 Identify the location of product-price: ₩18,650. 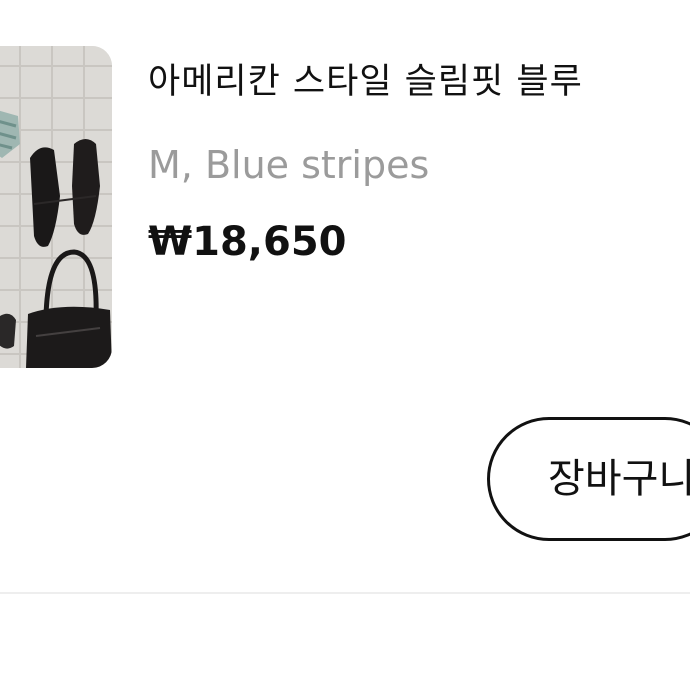
(247, 242).